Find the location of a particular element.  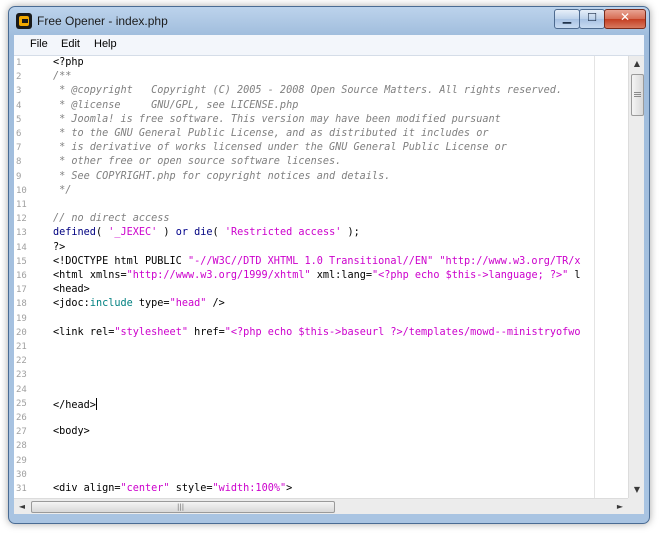

code-content: <?php is located at coordinates (68, 62).